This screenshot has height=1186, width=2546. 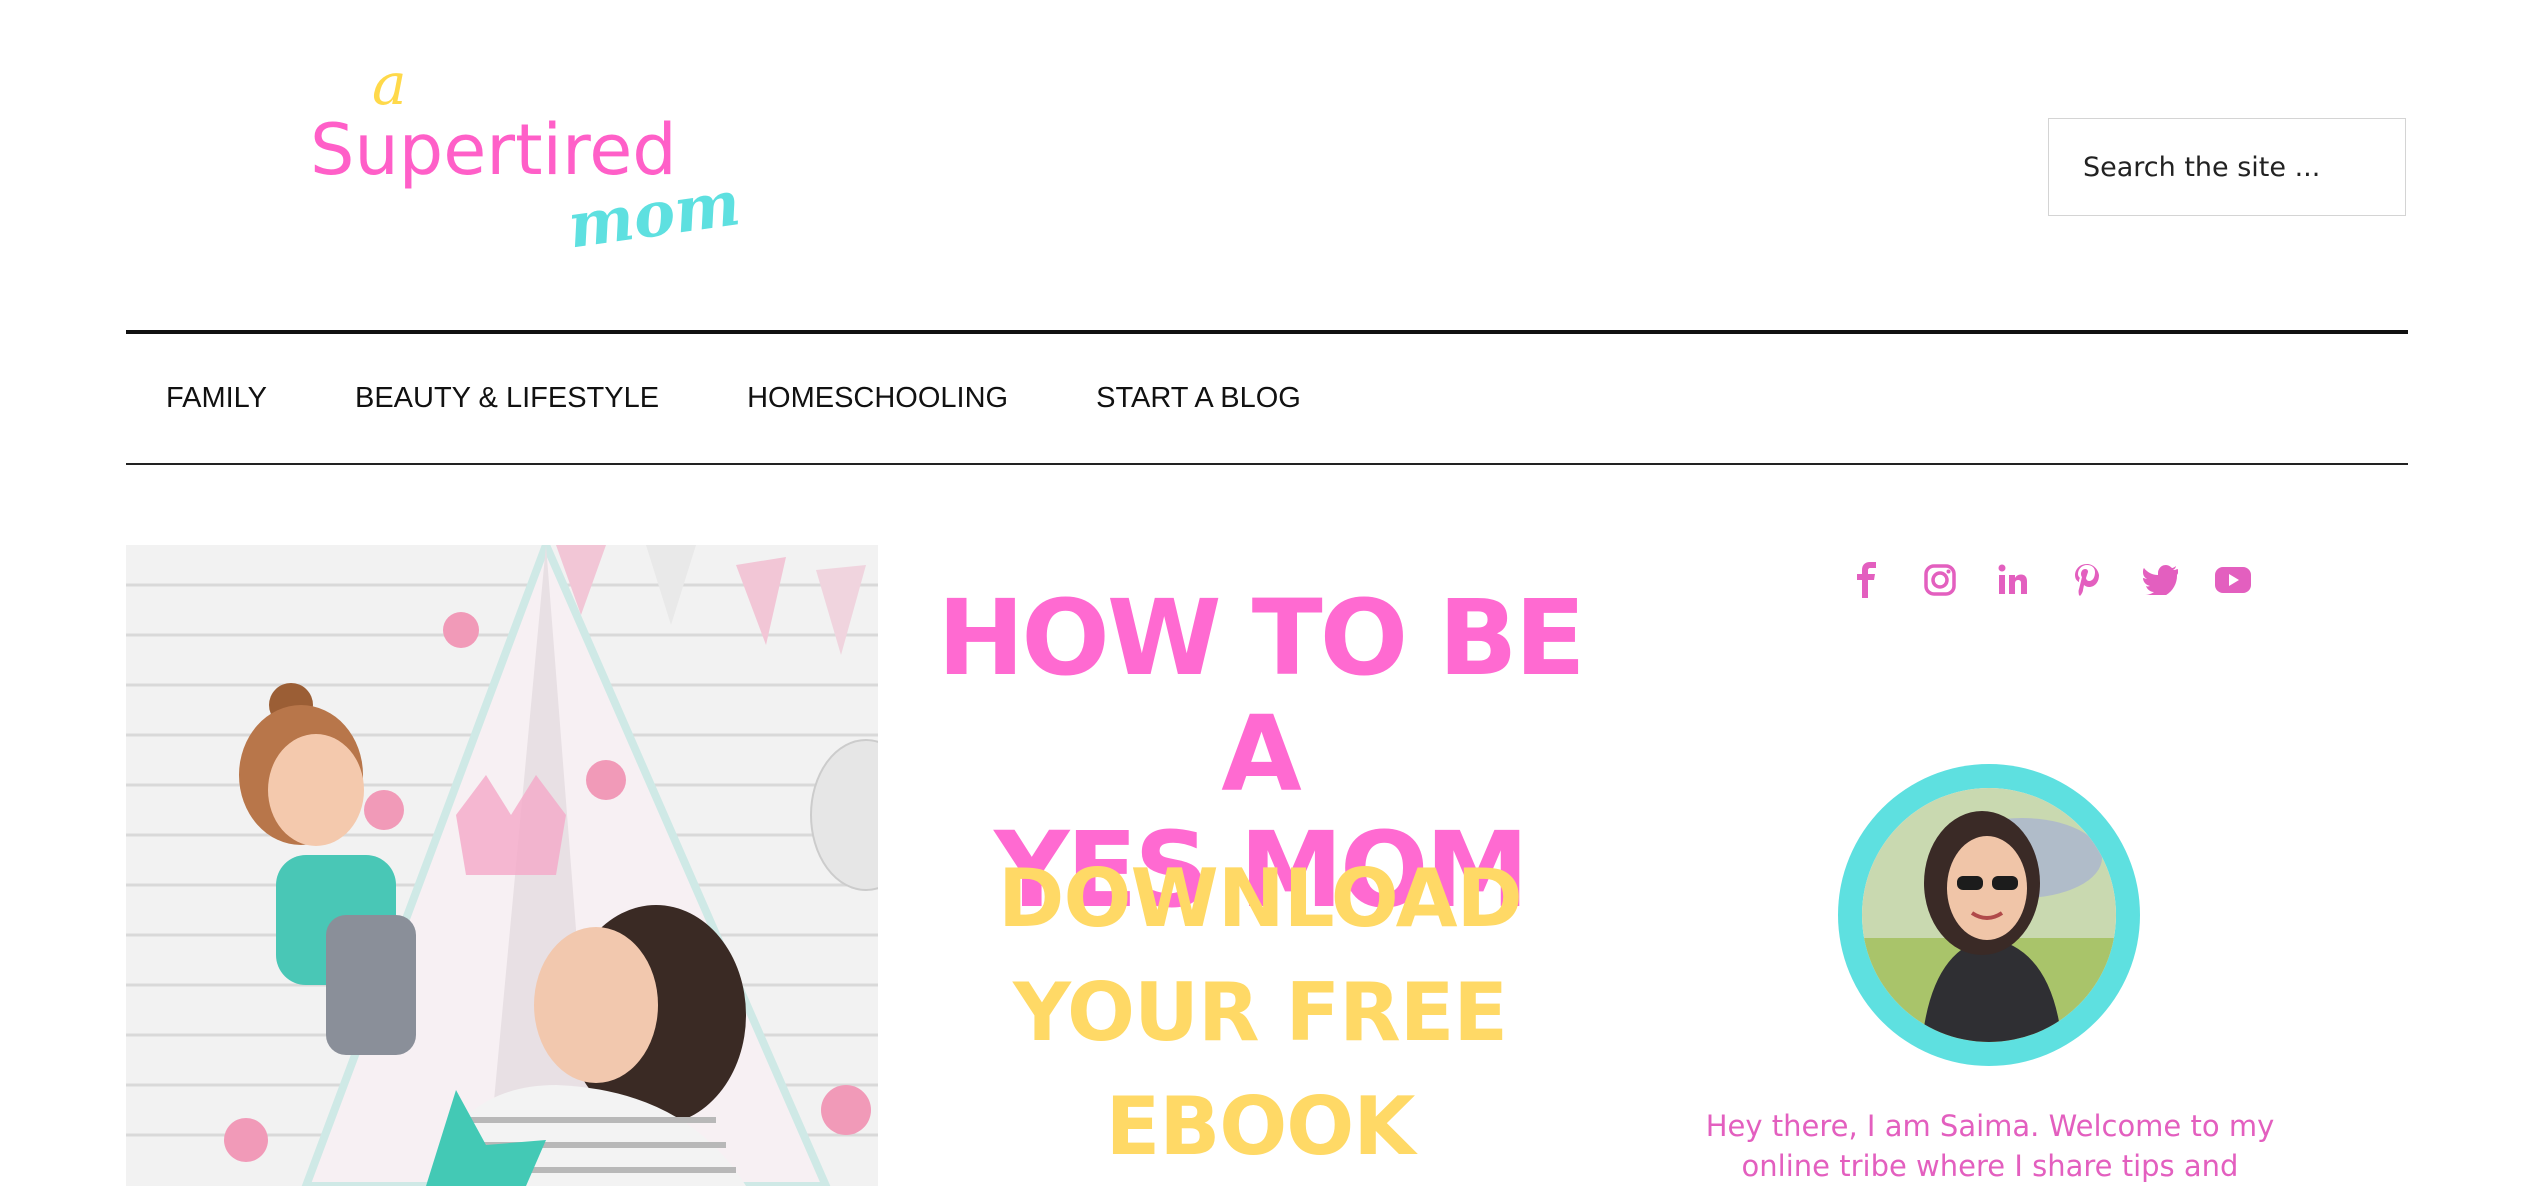 What do you see at coordinates (1866, 580) in the screenshot?
I see `facebook-icon` at bounding box center [1866, 580].